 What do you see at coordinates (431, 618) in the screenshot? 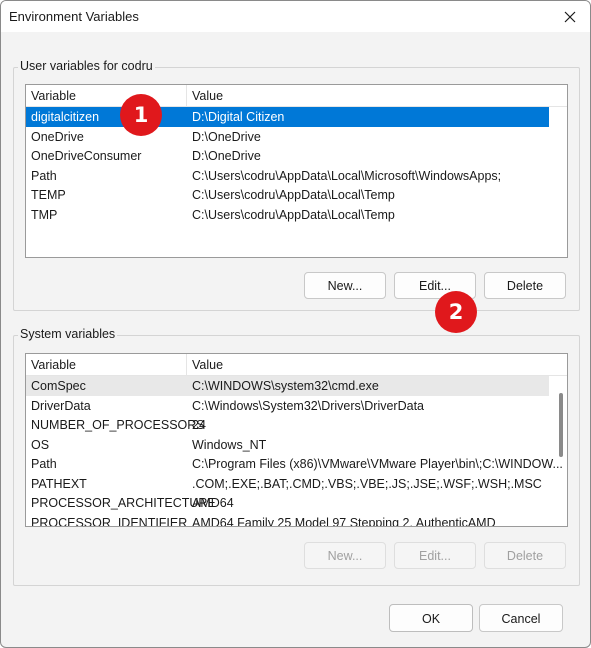
I see `ok-button: OK` at bounding box center [431, 618].